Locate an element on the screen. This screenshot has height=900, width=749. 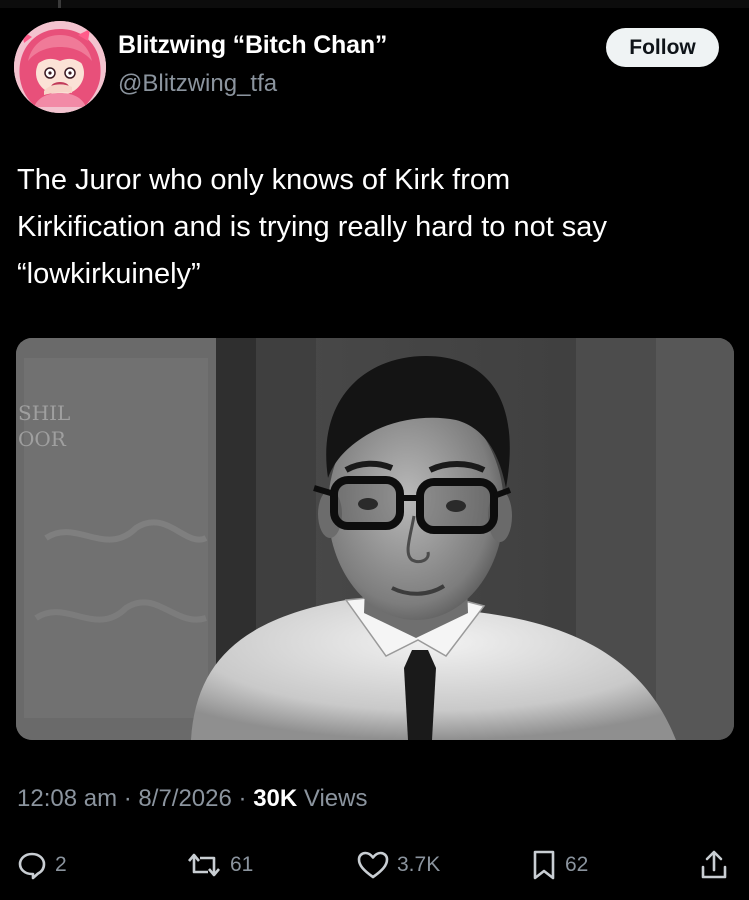
share-icon is located at coordinates (714, 865).